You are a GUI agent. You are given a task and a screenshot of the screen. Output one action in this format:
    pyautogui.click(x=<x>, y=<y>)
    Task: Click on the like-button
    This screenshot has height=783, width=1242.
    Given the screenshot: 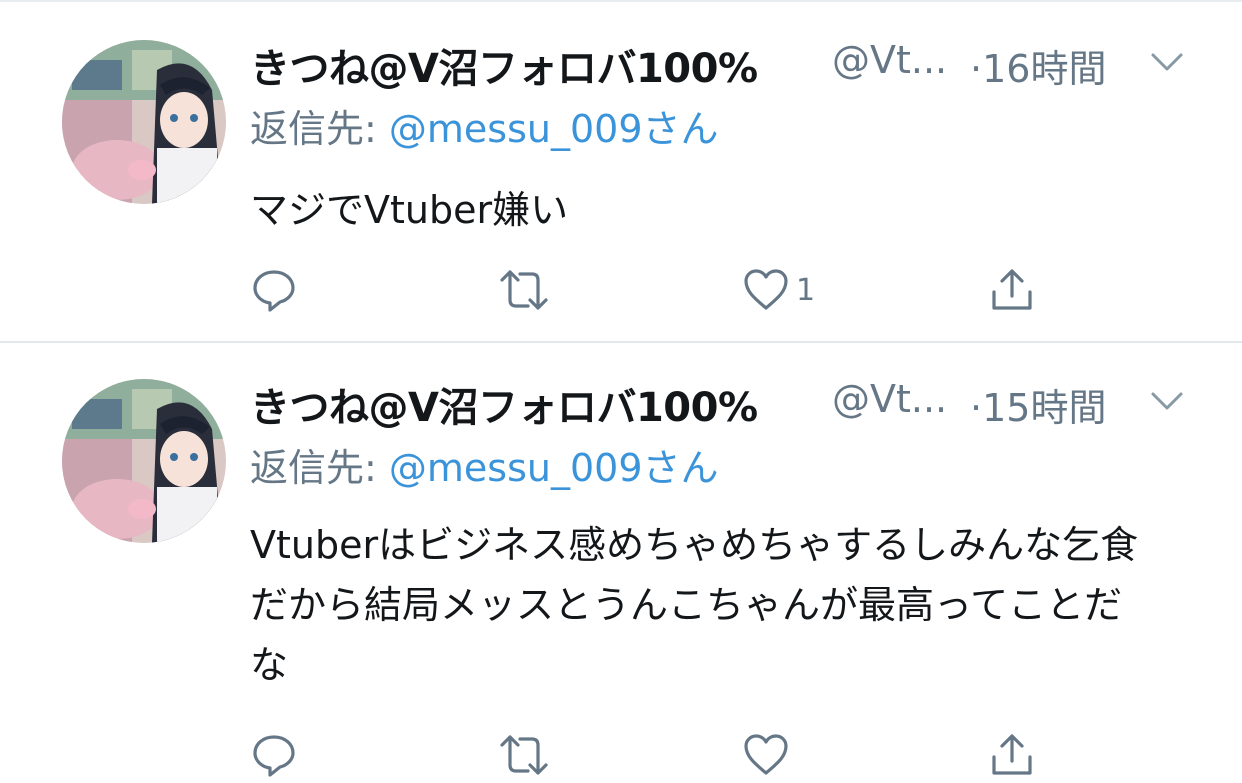 What is the action you would take?
    pyautogui.click(x=769, y=755)
    